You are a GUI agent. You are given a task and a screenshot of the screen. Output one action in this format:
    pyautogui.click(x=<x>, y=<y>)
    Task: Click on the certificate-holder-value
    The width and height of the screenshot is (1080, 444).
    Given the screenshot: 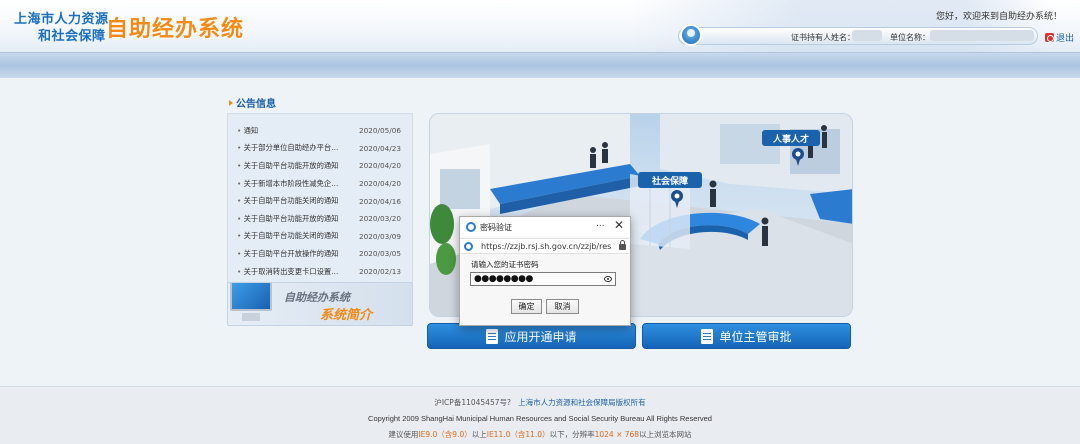 What is the action you would take?
    pyautogui.click(x=867, y=35)
    